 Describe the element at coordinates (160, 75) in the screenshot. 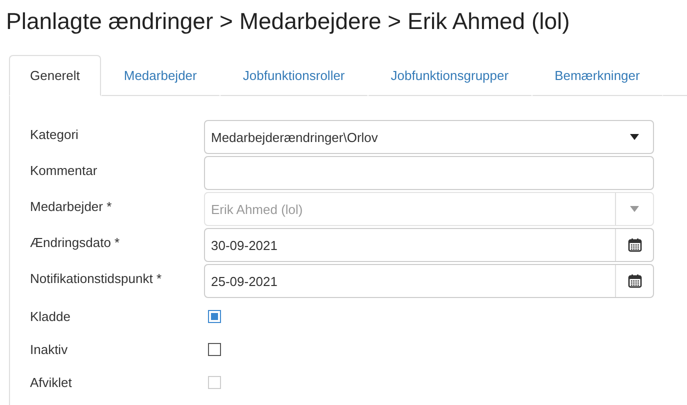

I see `tab: Medarbejder` at that location.